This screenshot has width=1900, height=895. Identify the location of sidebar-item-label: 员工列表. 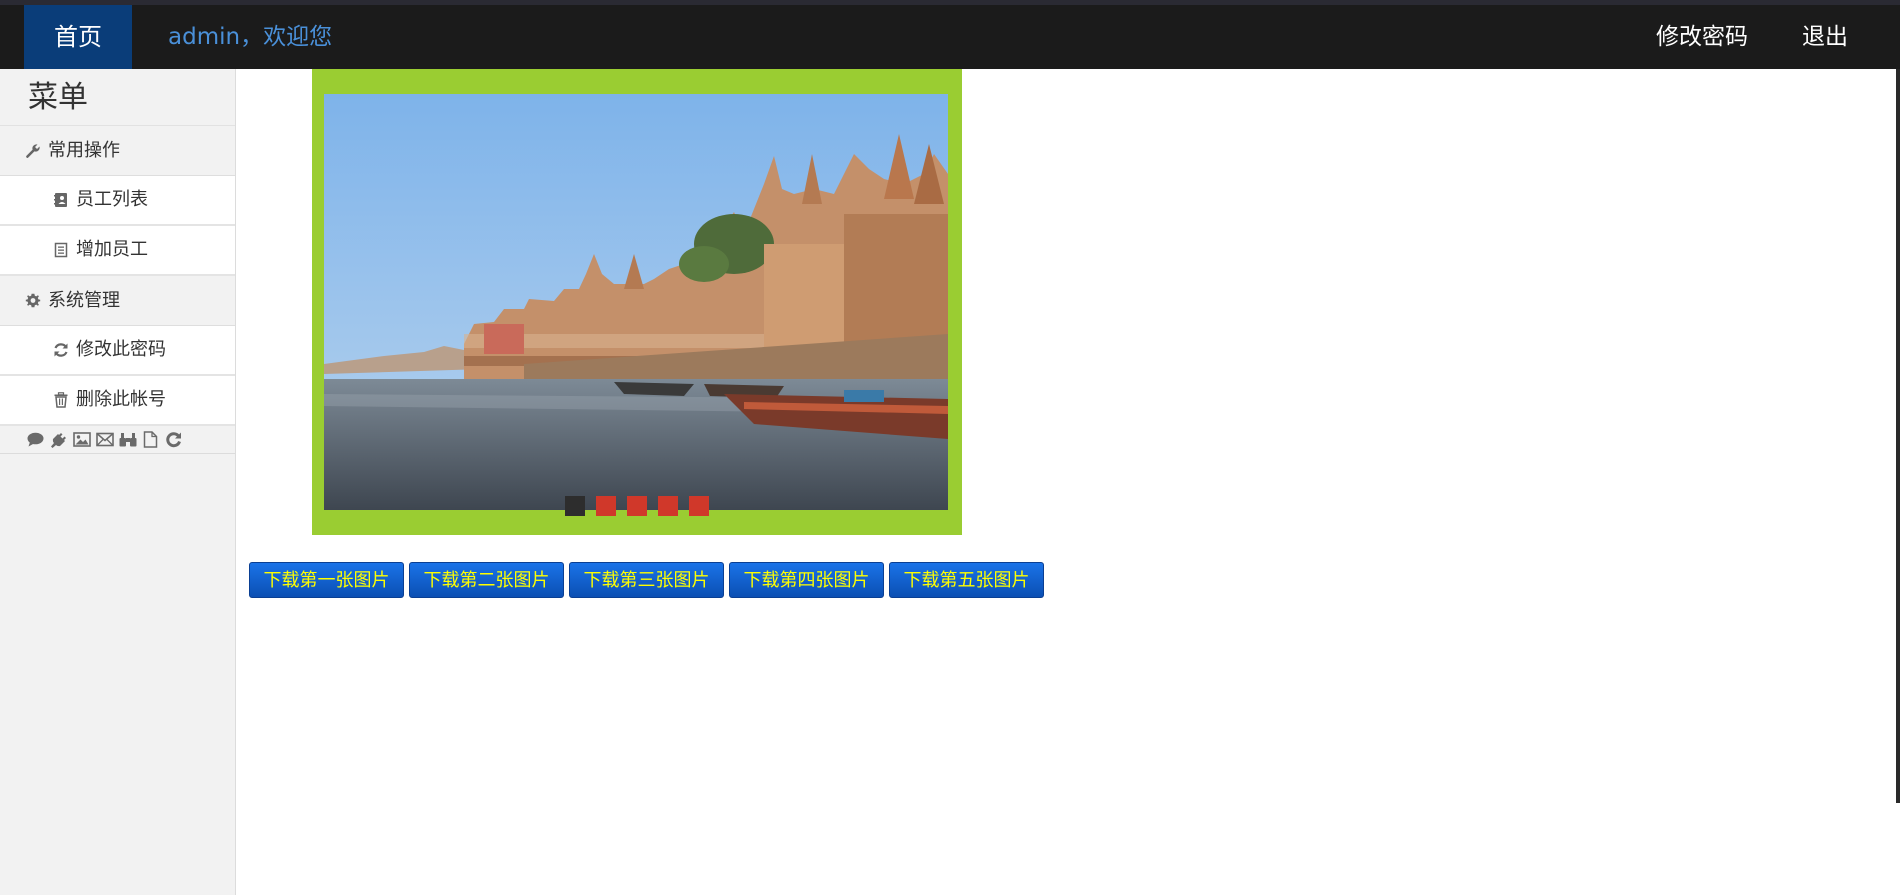
(112, 199).